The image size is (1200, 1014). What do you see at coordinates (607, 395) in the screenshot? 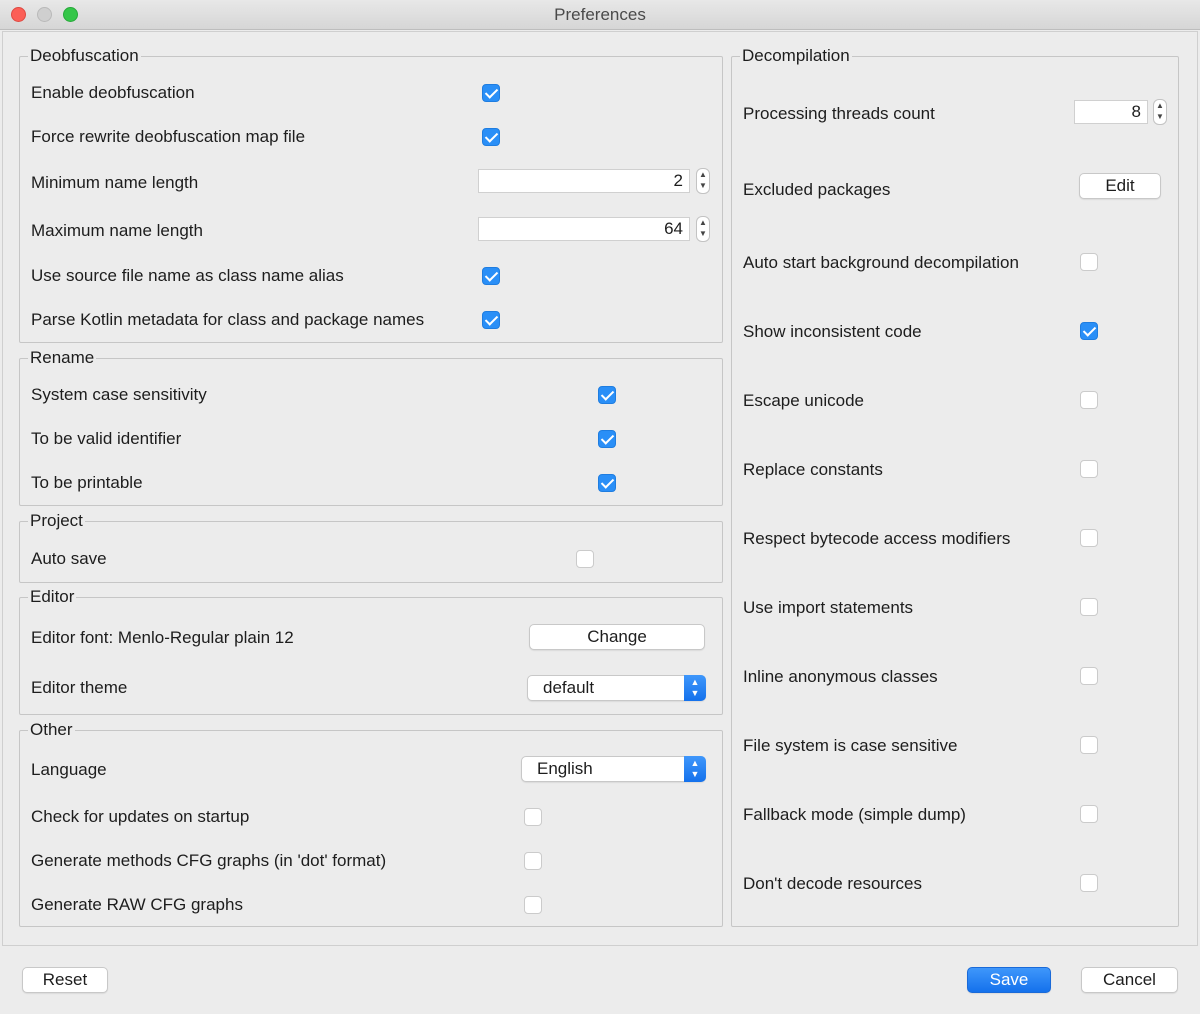
I see `system-case-sensitivity-checkbox` at bounding box center [607, 395].